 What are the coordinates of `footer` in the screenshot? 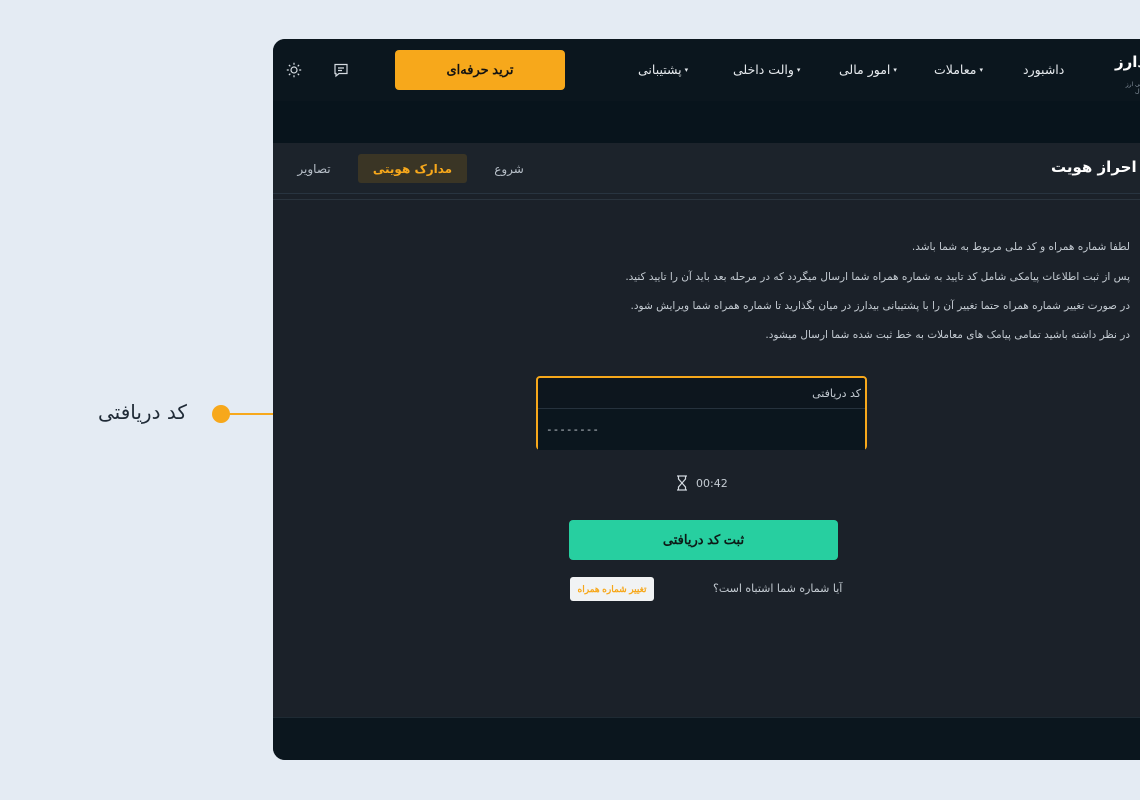 It's located at (706, 738).